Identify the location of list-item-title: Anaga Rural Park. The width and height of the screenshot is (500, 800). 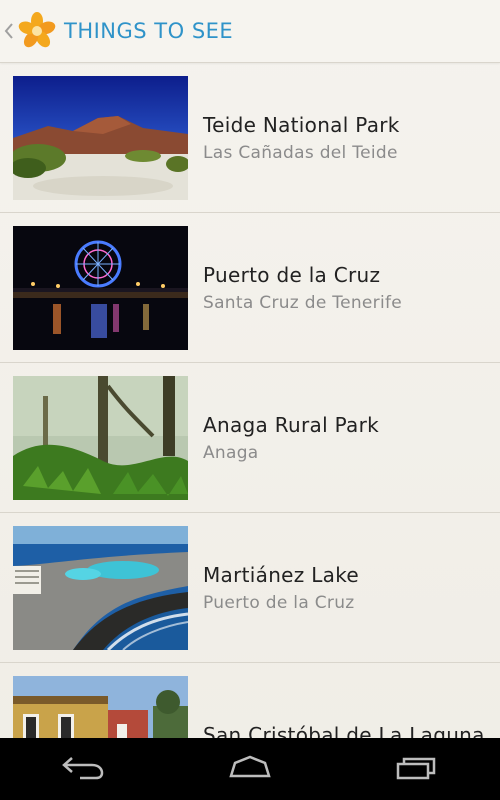
(291, 424).